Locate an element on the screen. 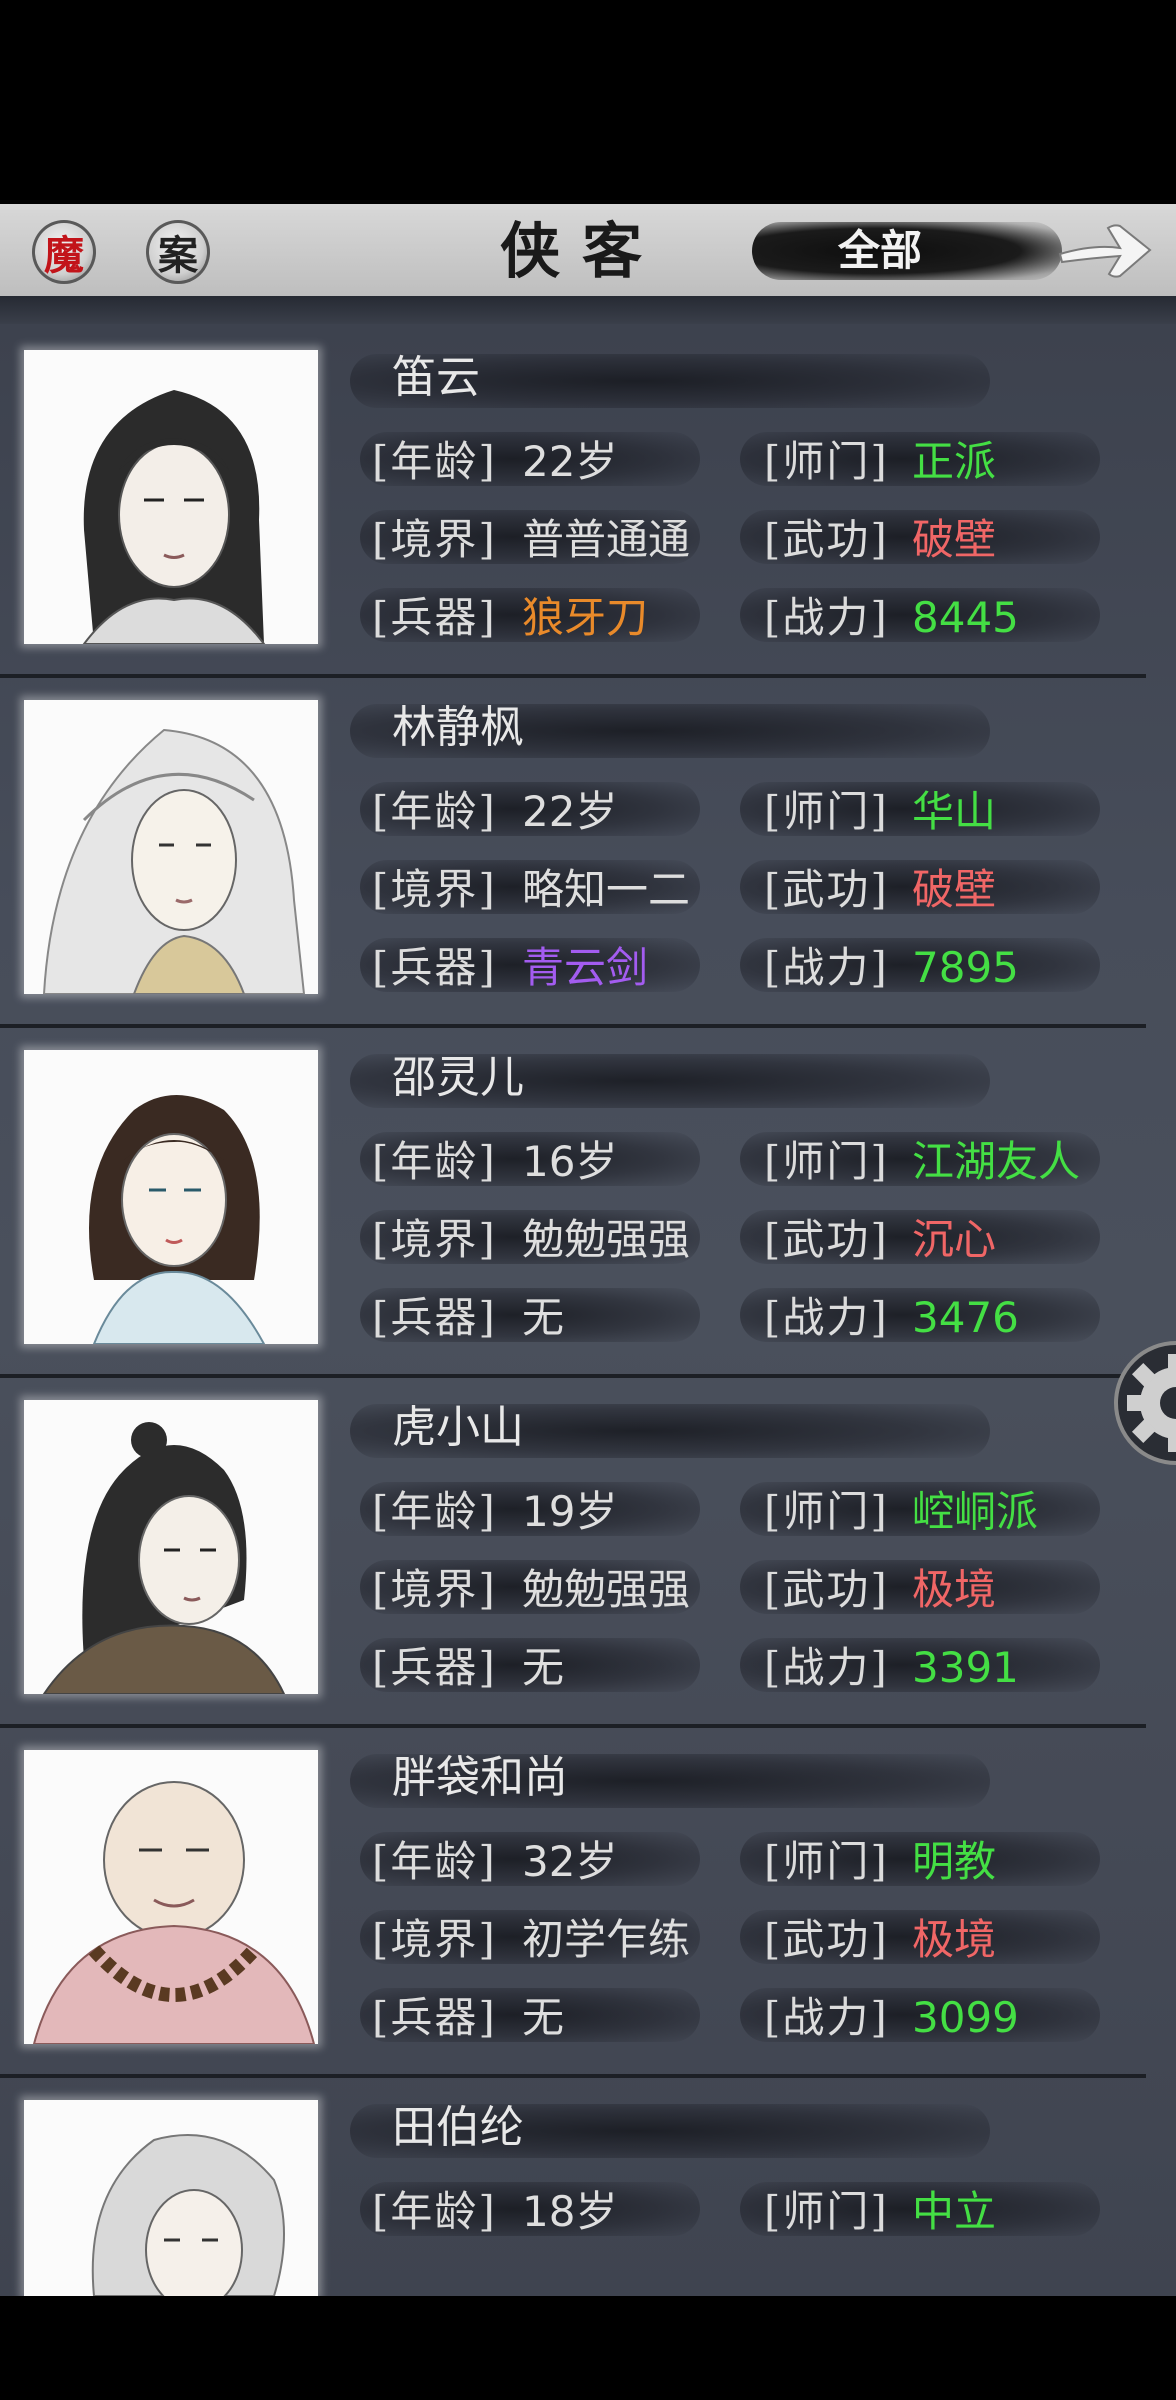  hero-name: 邵灵儿 is located at coordinates (458, 1077).